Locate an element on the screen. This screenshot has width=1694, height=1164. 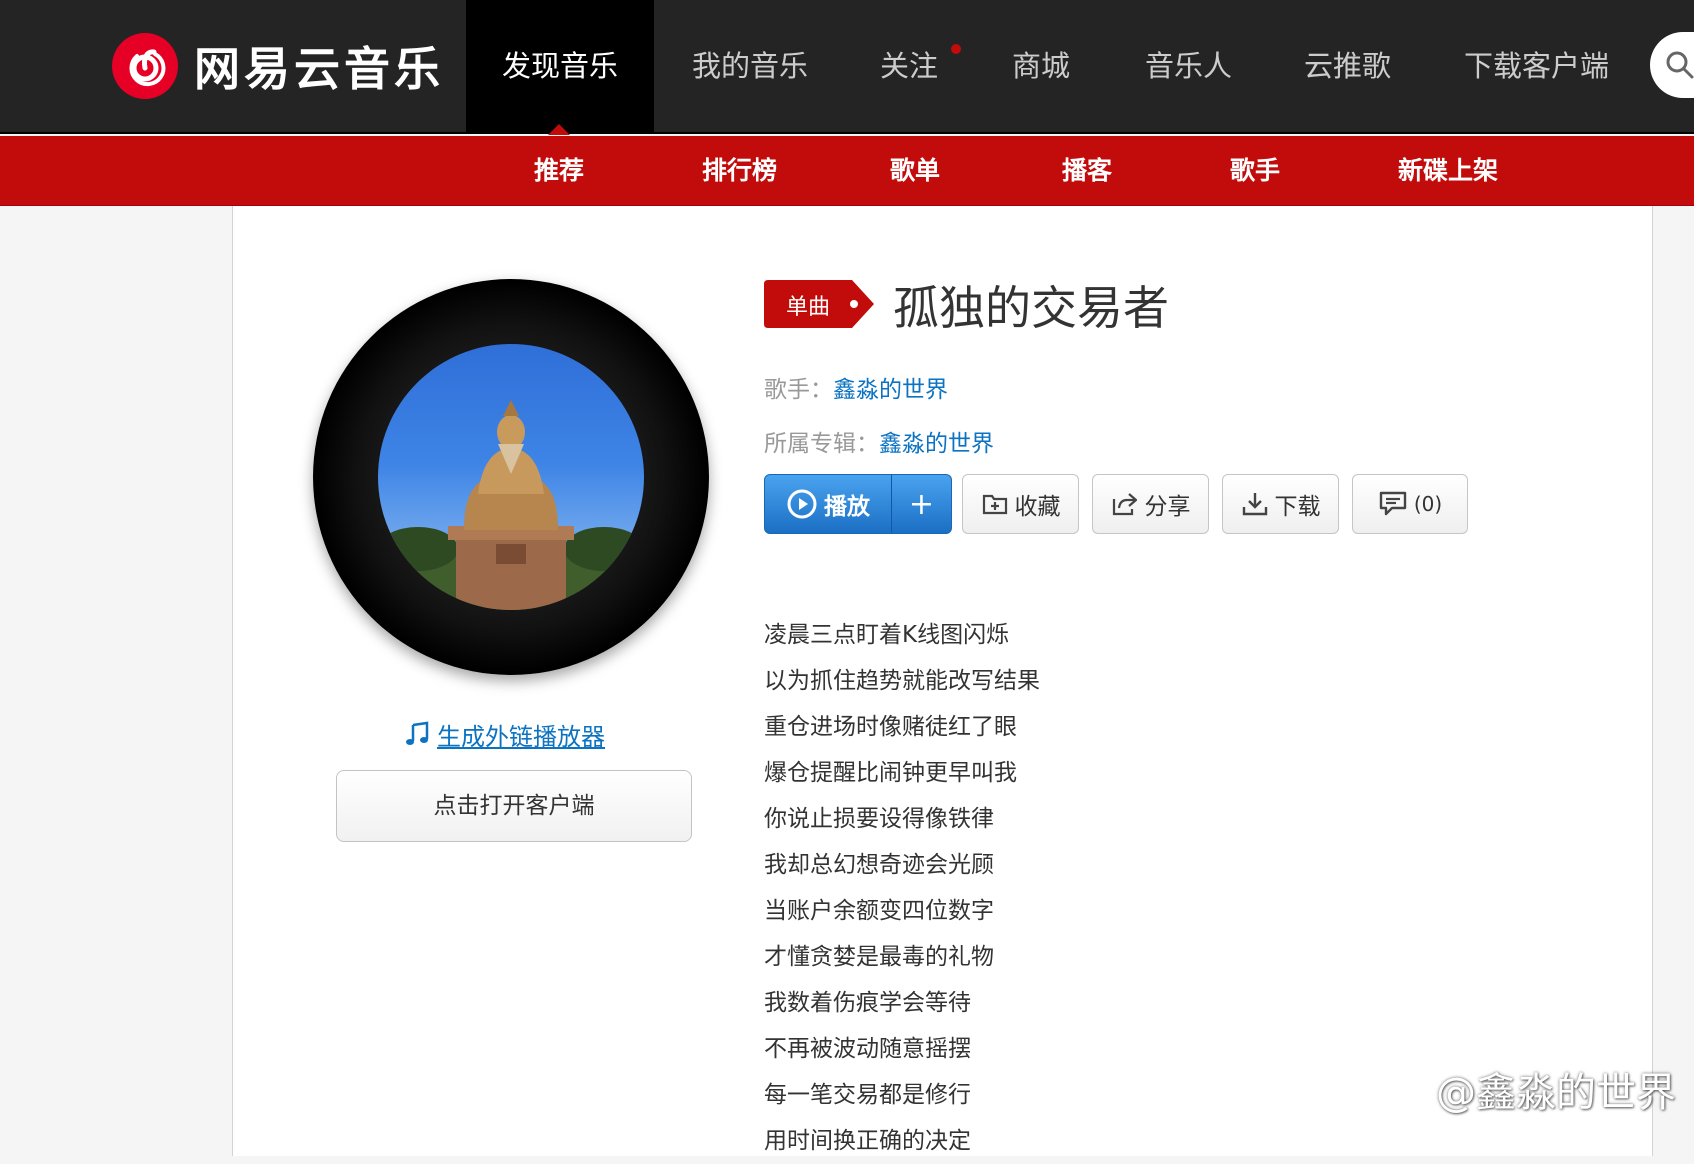
subnav-label: 播客 is located at coordinates (1087, 170).